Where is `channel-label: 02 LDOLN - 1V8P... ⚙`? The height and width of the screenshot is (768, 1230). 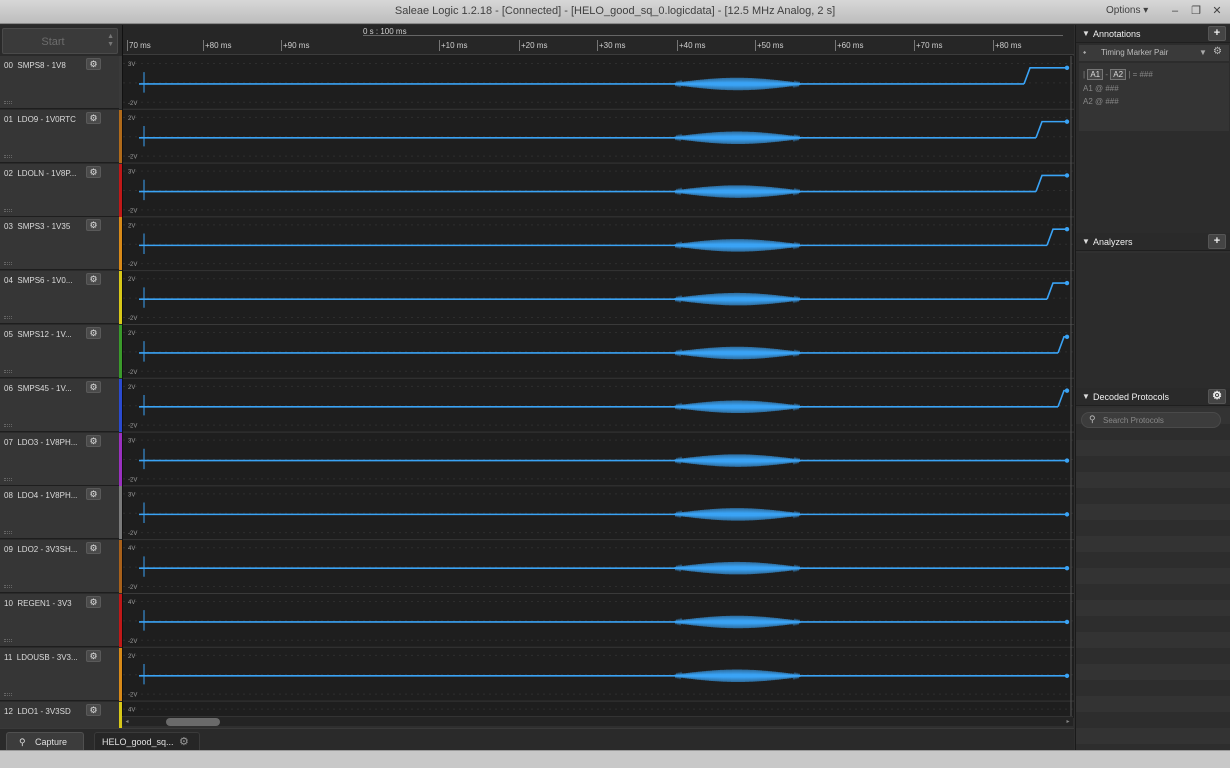
channel-label: 02 LDOLN - 1V8P... ⚙ is located at coordinates (61, 190).